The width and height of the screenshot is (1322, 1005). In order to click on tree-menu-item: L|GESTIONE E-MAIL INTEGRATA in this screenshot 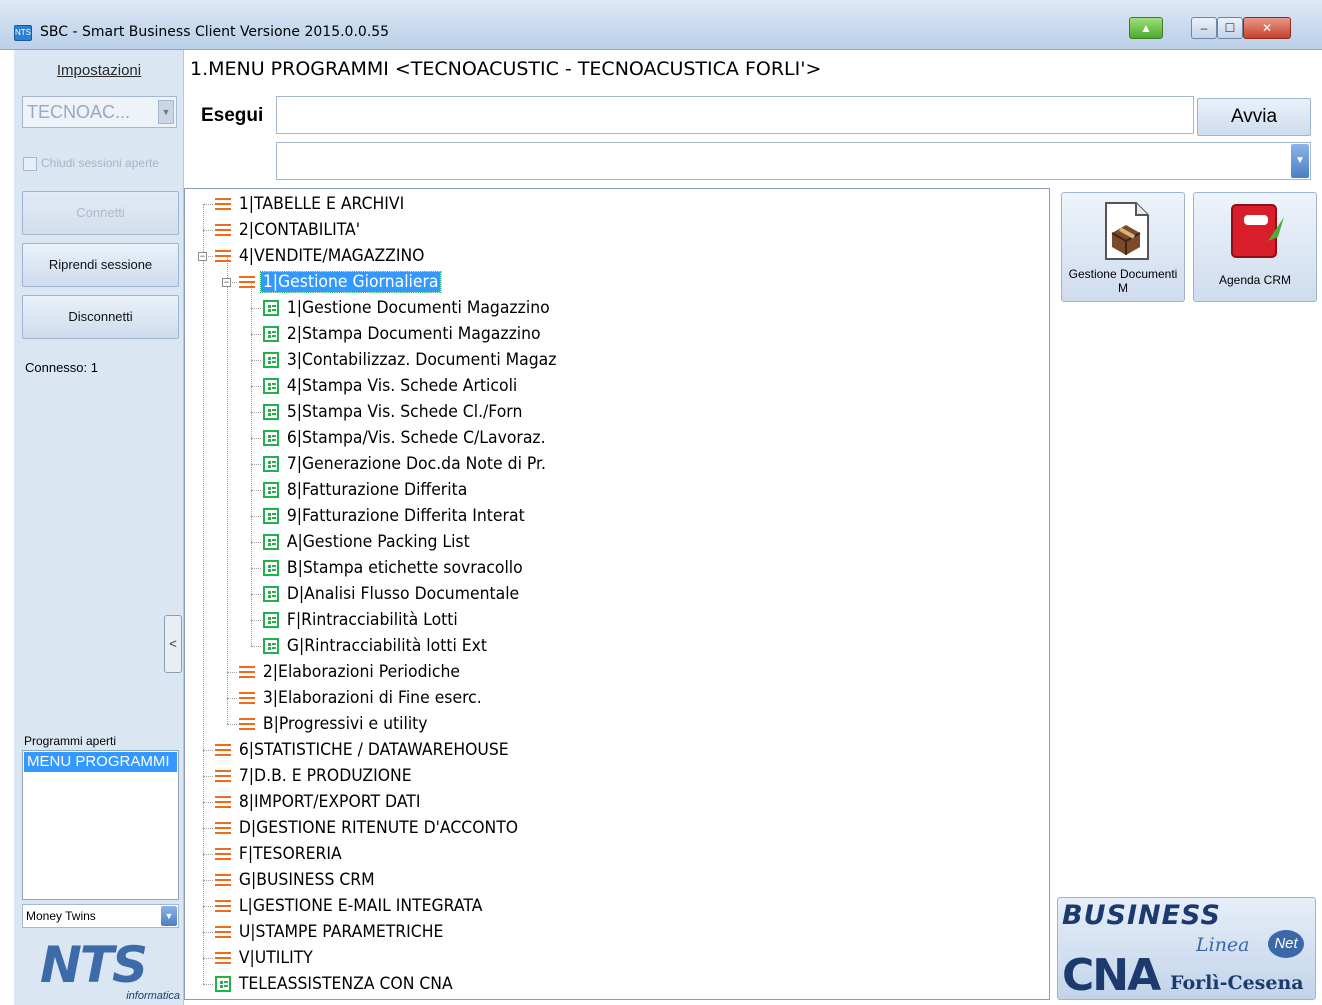, I will do `click(360, 906)`.